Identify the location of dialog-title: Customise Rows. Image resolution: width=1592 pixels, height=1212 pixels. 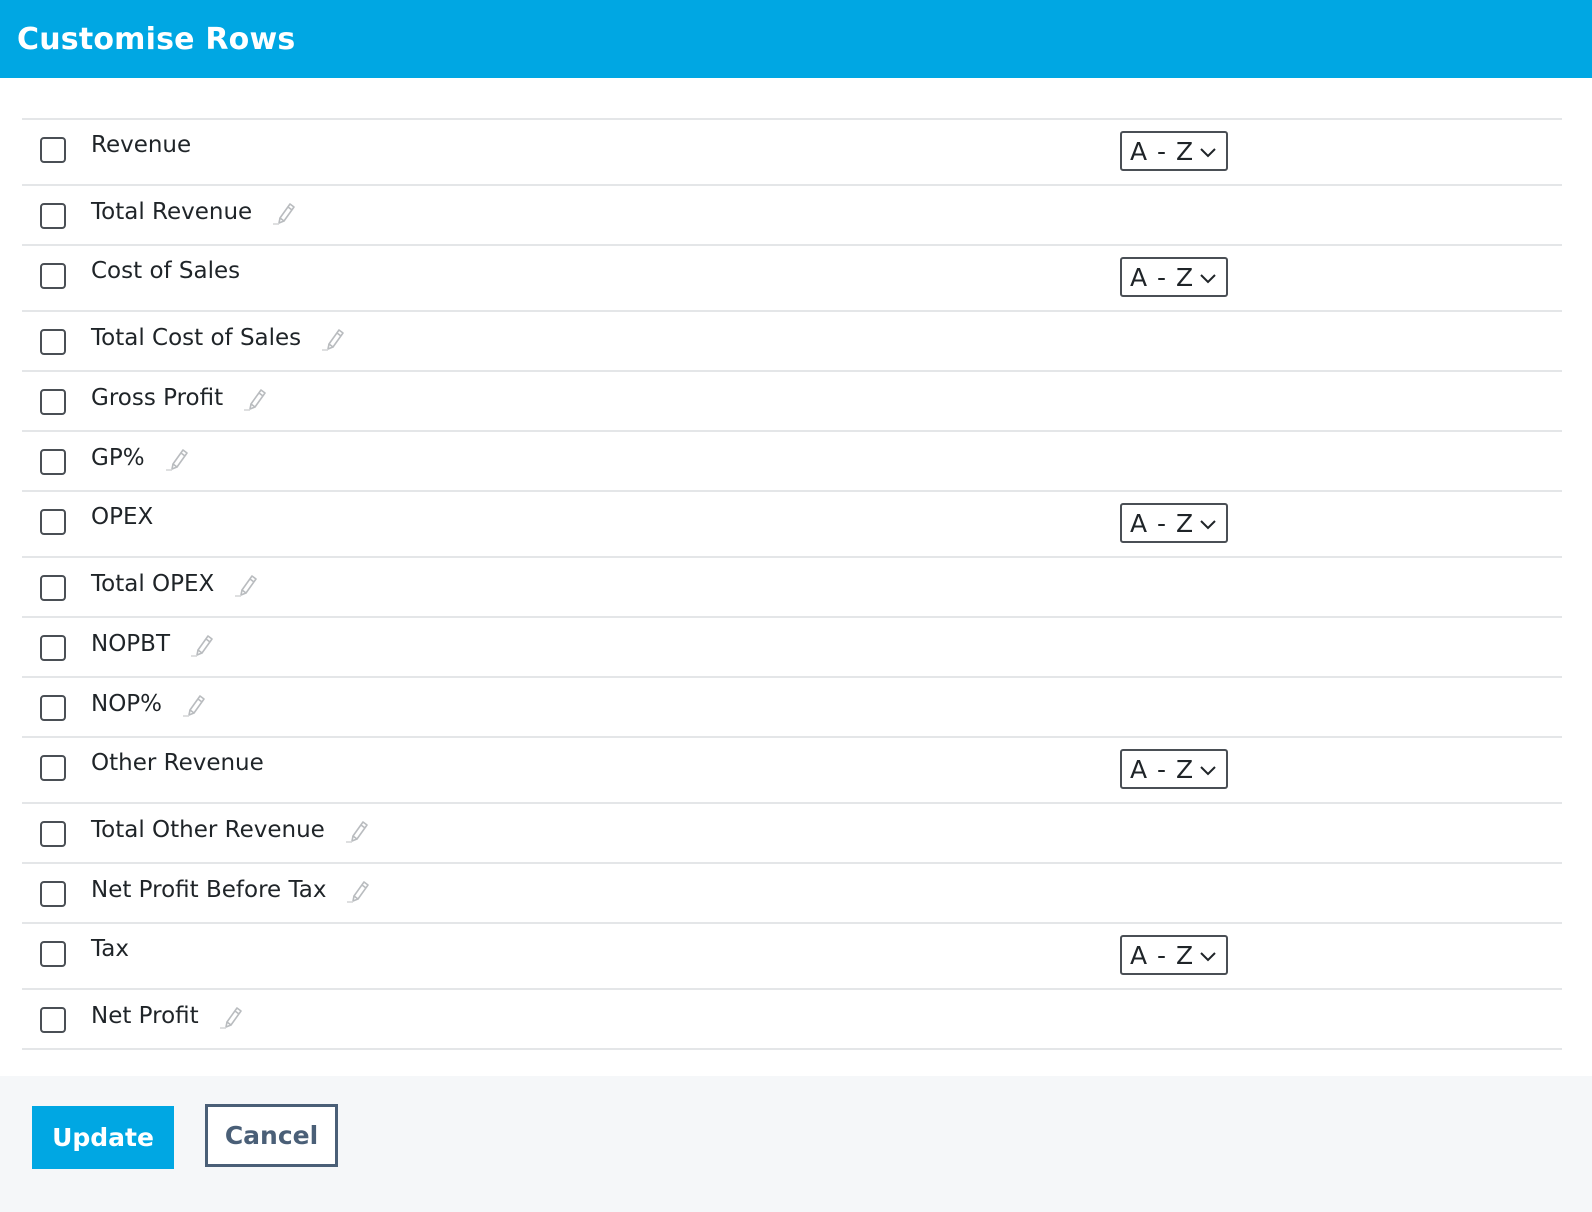
(156, 39).